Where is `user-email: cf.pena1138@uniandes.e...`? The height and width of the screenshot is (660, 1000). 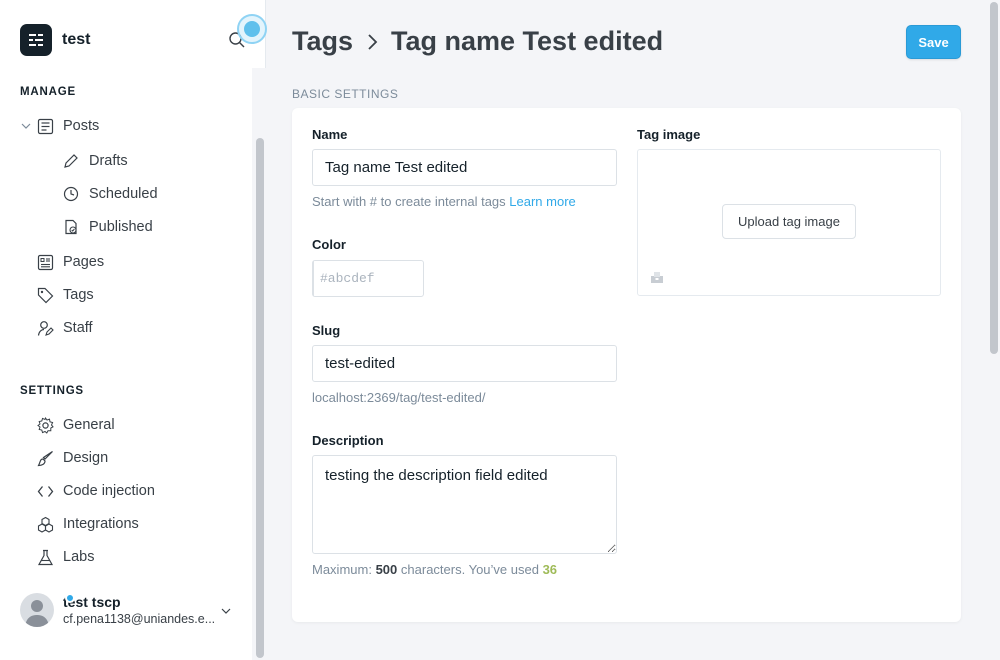 user-email: cf.pena1138@uniandes.e... is located at coordinates (139, 619).